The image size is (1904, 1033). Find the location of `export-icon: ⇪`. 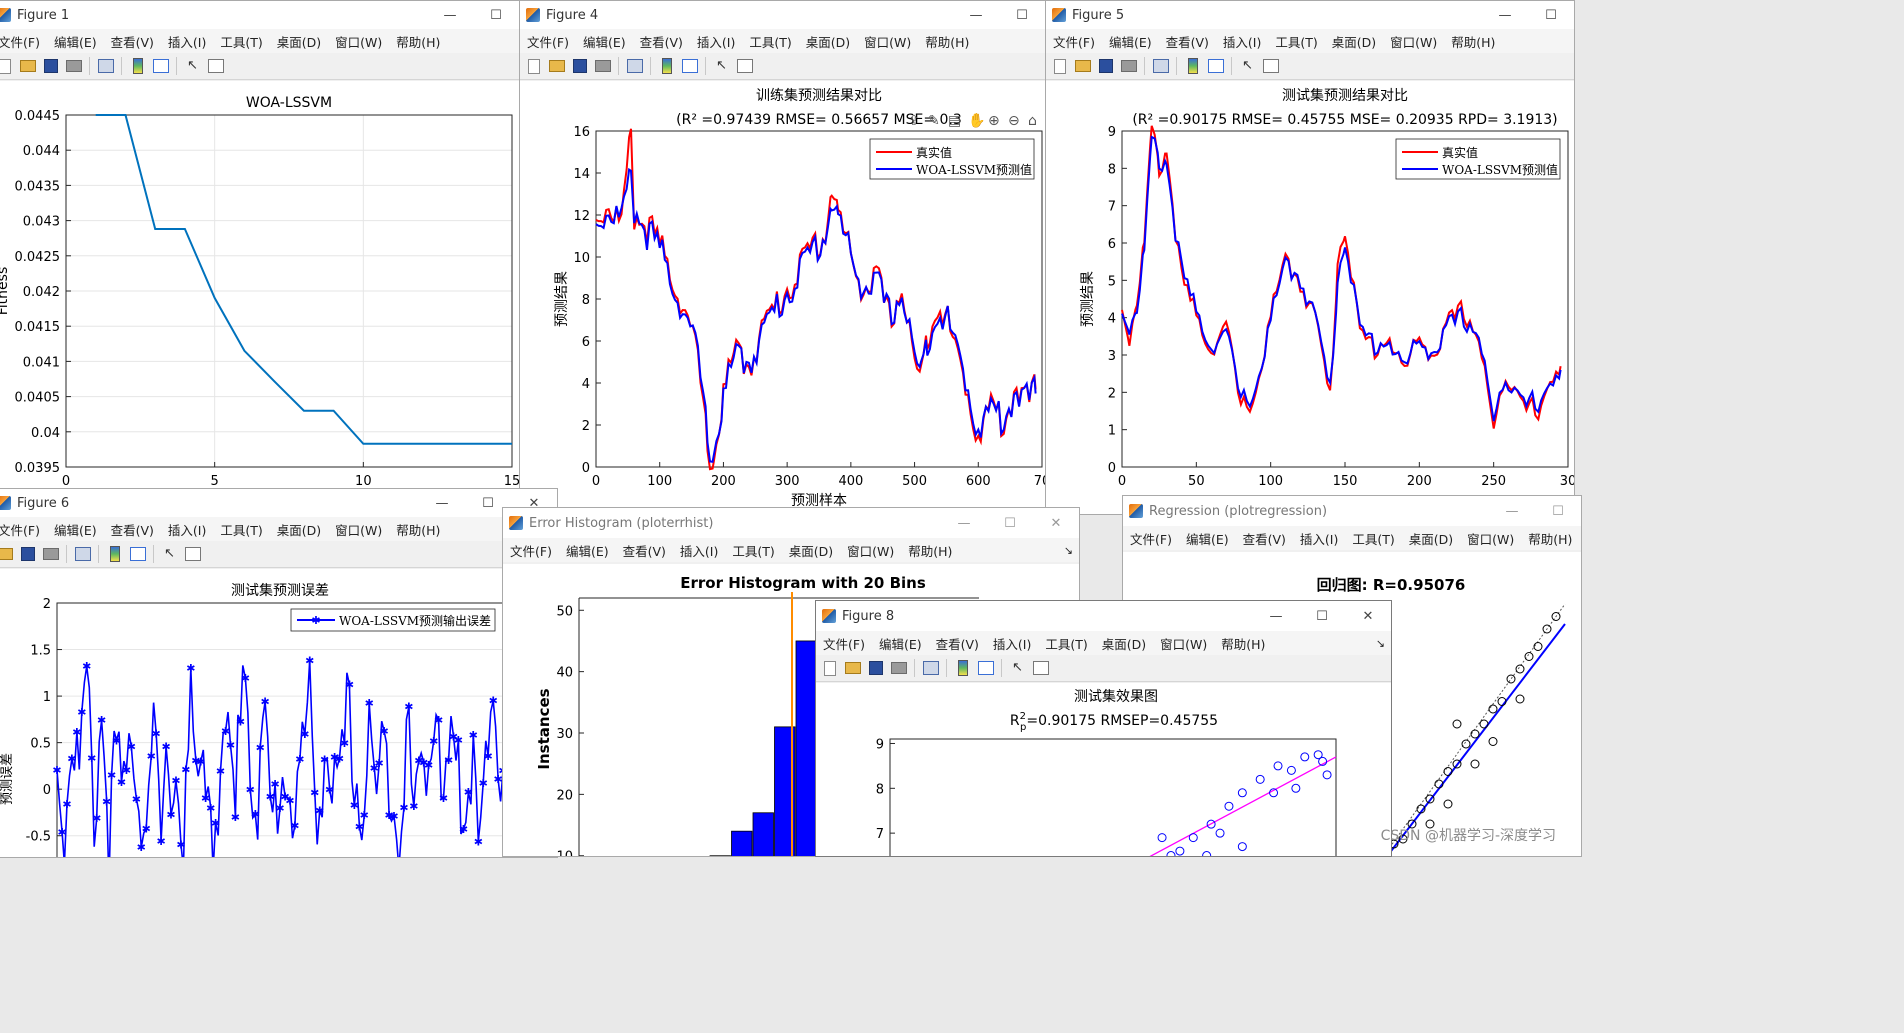

export-icon: ⇪ is located at coordinates (914, 121).